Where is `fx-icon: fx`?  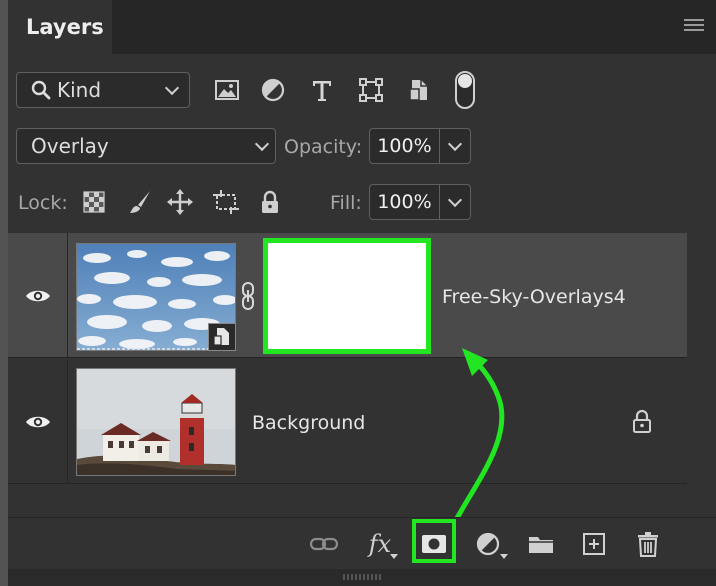 fx-icon: fx is located at coordinates (380, 544).